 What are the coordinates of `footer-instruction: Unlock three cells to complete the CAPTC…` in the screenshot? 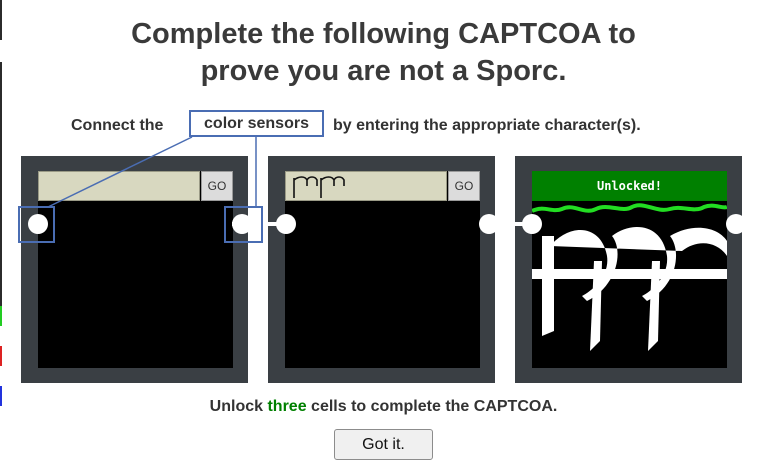 It's located at (383, 407).